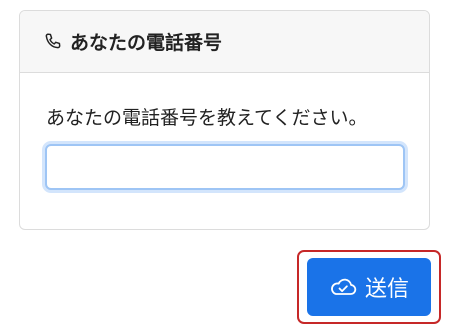 The image size is (450, 328). What do you see at coordinates (207, 118) in the screenshot?
I see `phone-prompt: あなたの電話番号を教えてください。` at bounding box center [207, 118].